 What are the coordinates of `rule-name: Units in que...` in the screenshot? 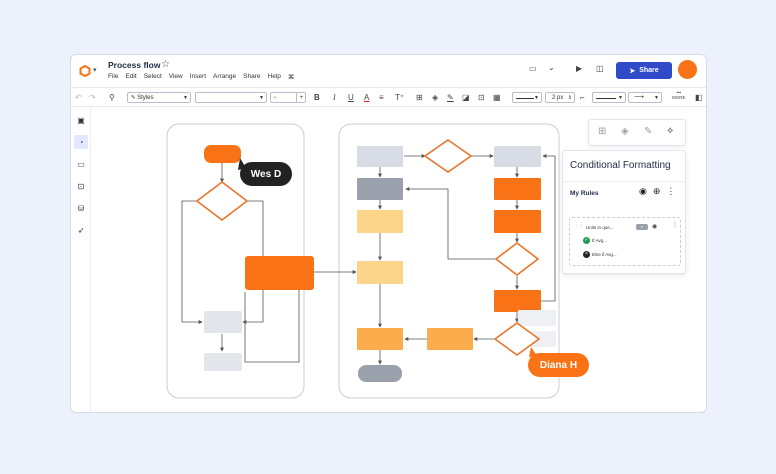 It's located at (600, 227).